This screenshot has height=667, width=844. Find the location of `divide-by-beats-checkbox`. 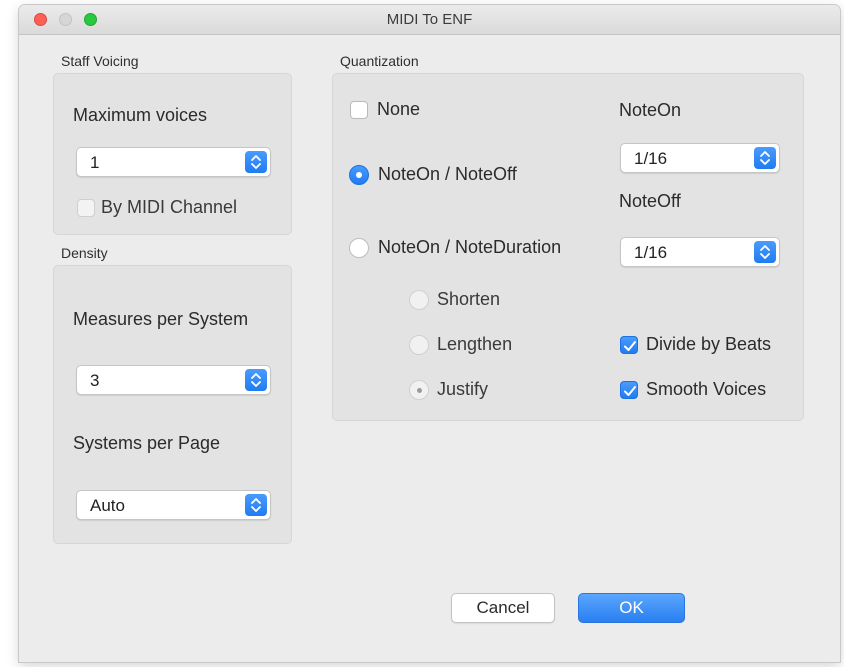

divide-by-beats-checkbox is located at coordinates (629, 345).